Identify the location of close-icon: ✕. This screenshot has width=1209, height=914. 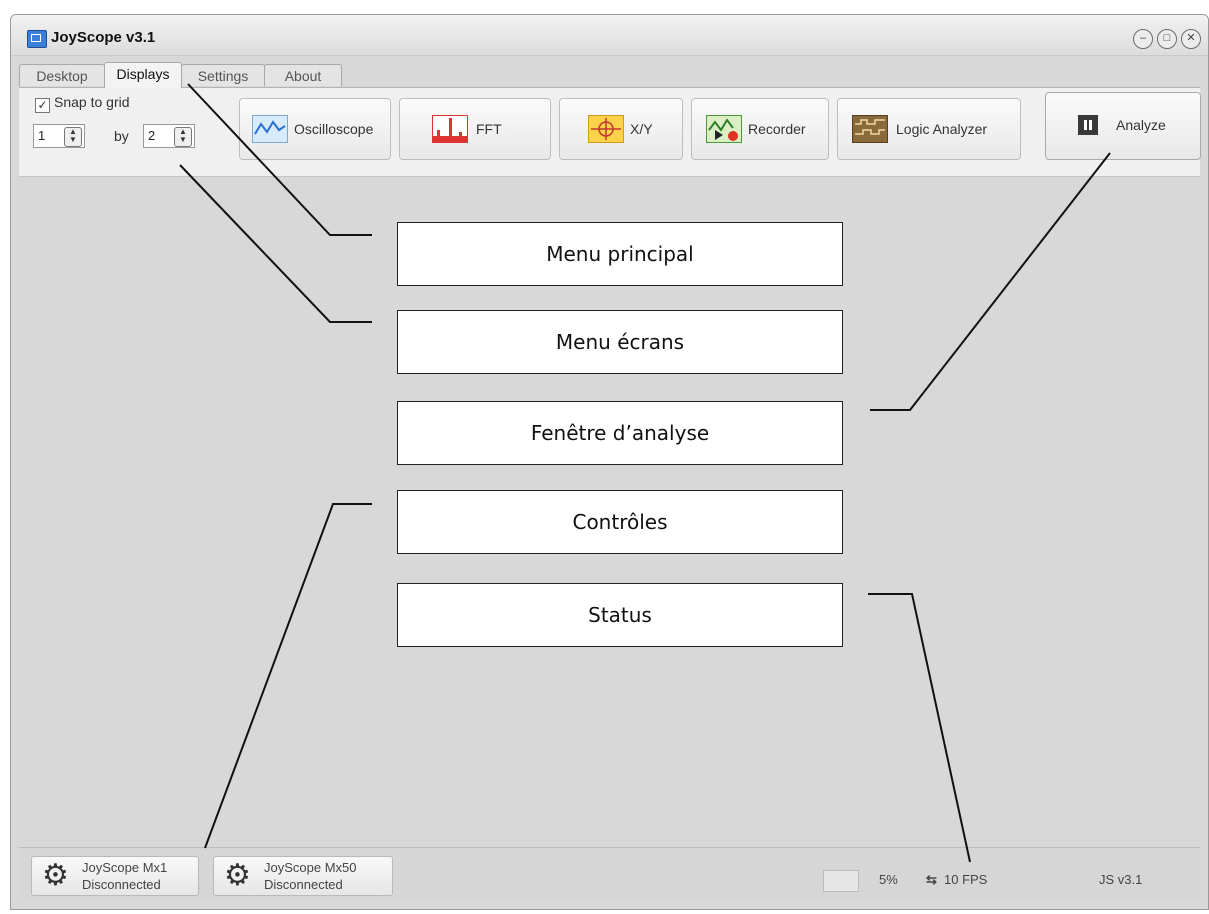
(1191, 39).